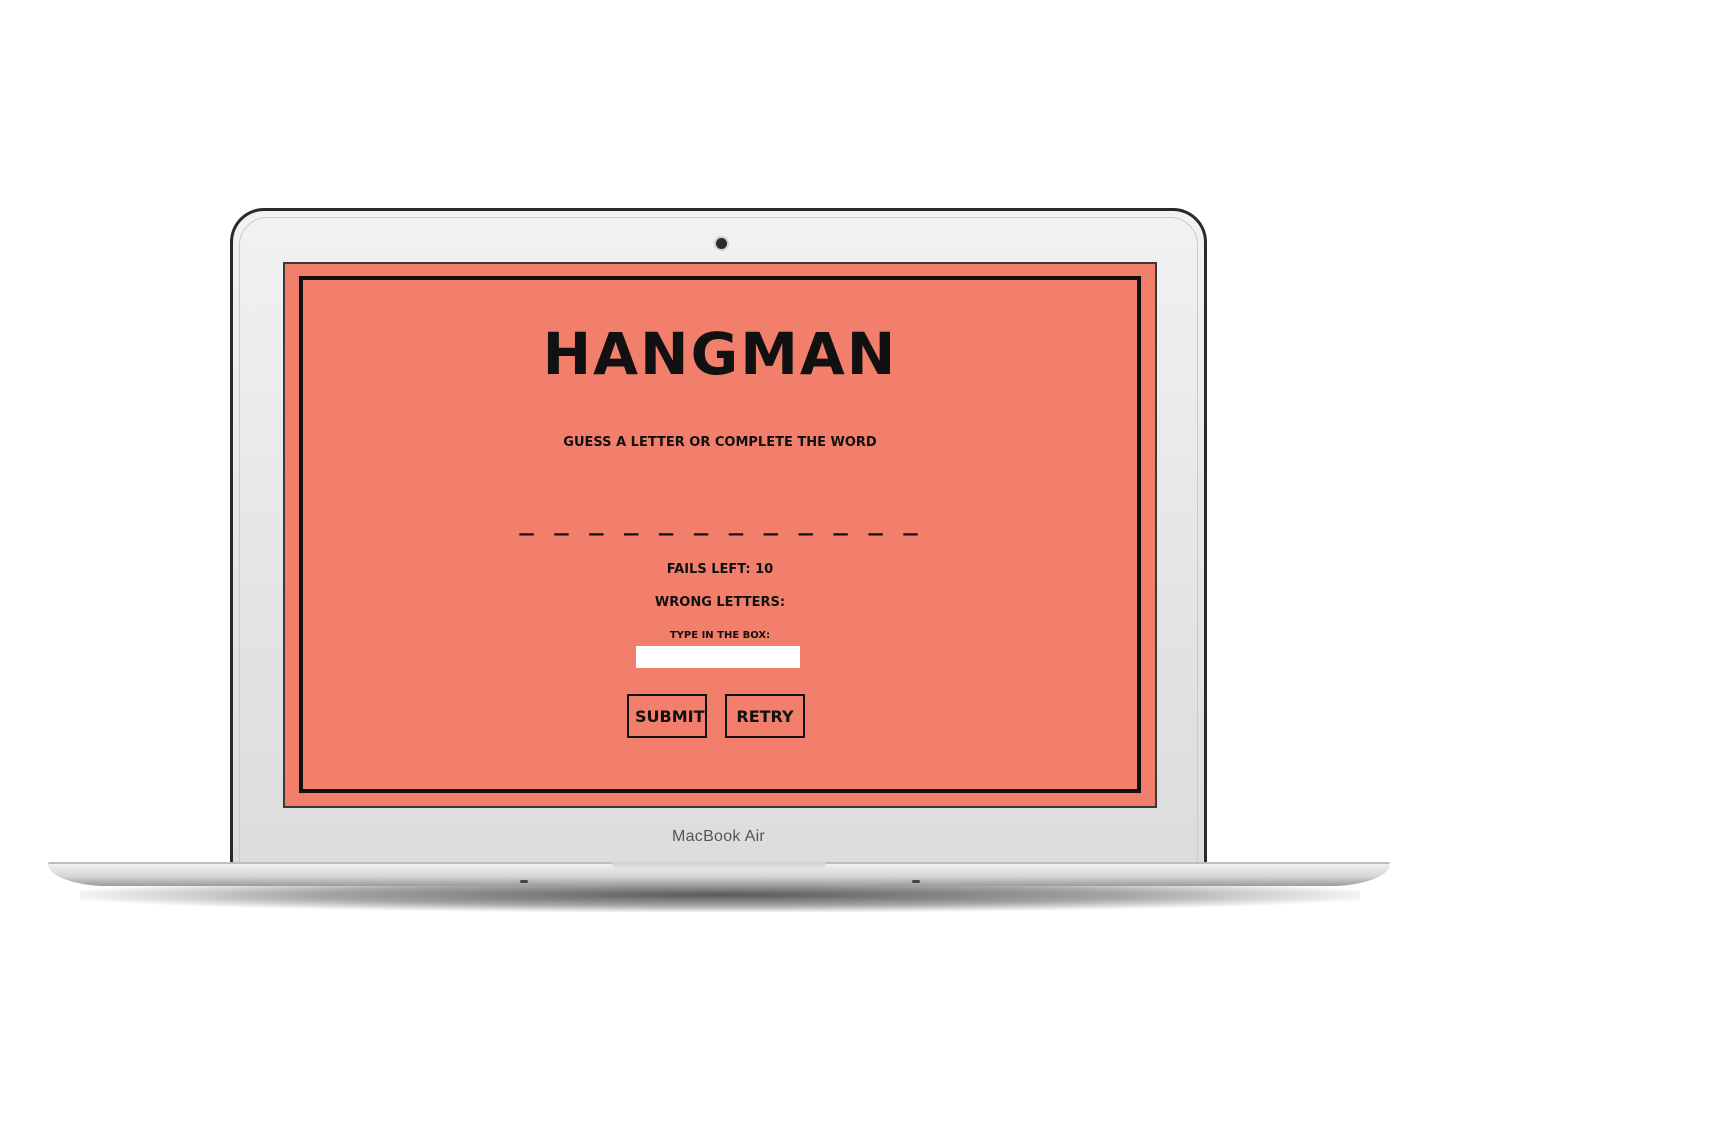  What do you see at coordinates (667, 716) in the screenshot?
I see `submit-button: Submit` at bounding box center [667, 716].